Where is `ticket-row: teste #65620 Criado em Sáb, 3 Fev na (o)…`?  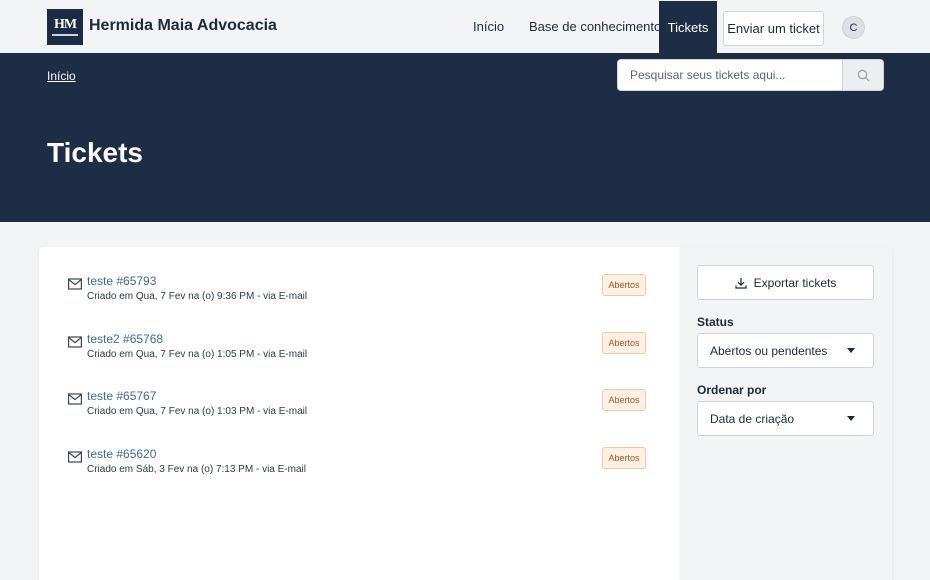 ticket-row: teste #65620 Criado em Sáb, 3 Fev na (o)… is located at coordinates (359, 472).